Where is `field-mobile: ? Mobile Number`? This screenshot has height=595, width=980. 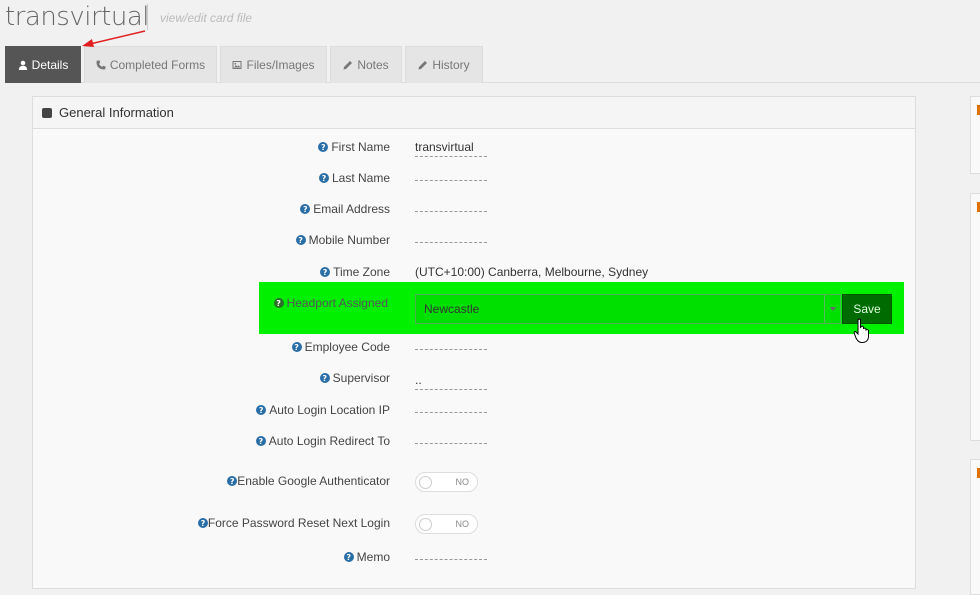
field-mobile: ? Mobile Number is located at coordinates (475, 243).